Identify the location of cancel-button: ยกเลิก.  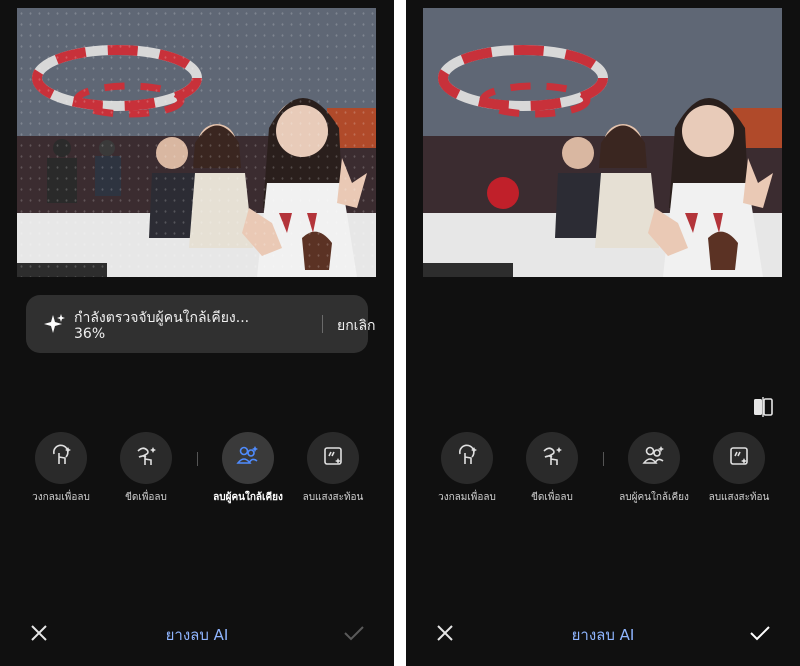
(356, 326).